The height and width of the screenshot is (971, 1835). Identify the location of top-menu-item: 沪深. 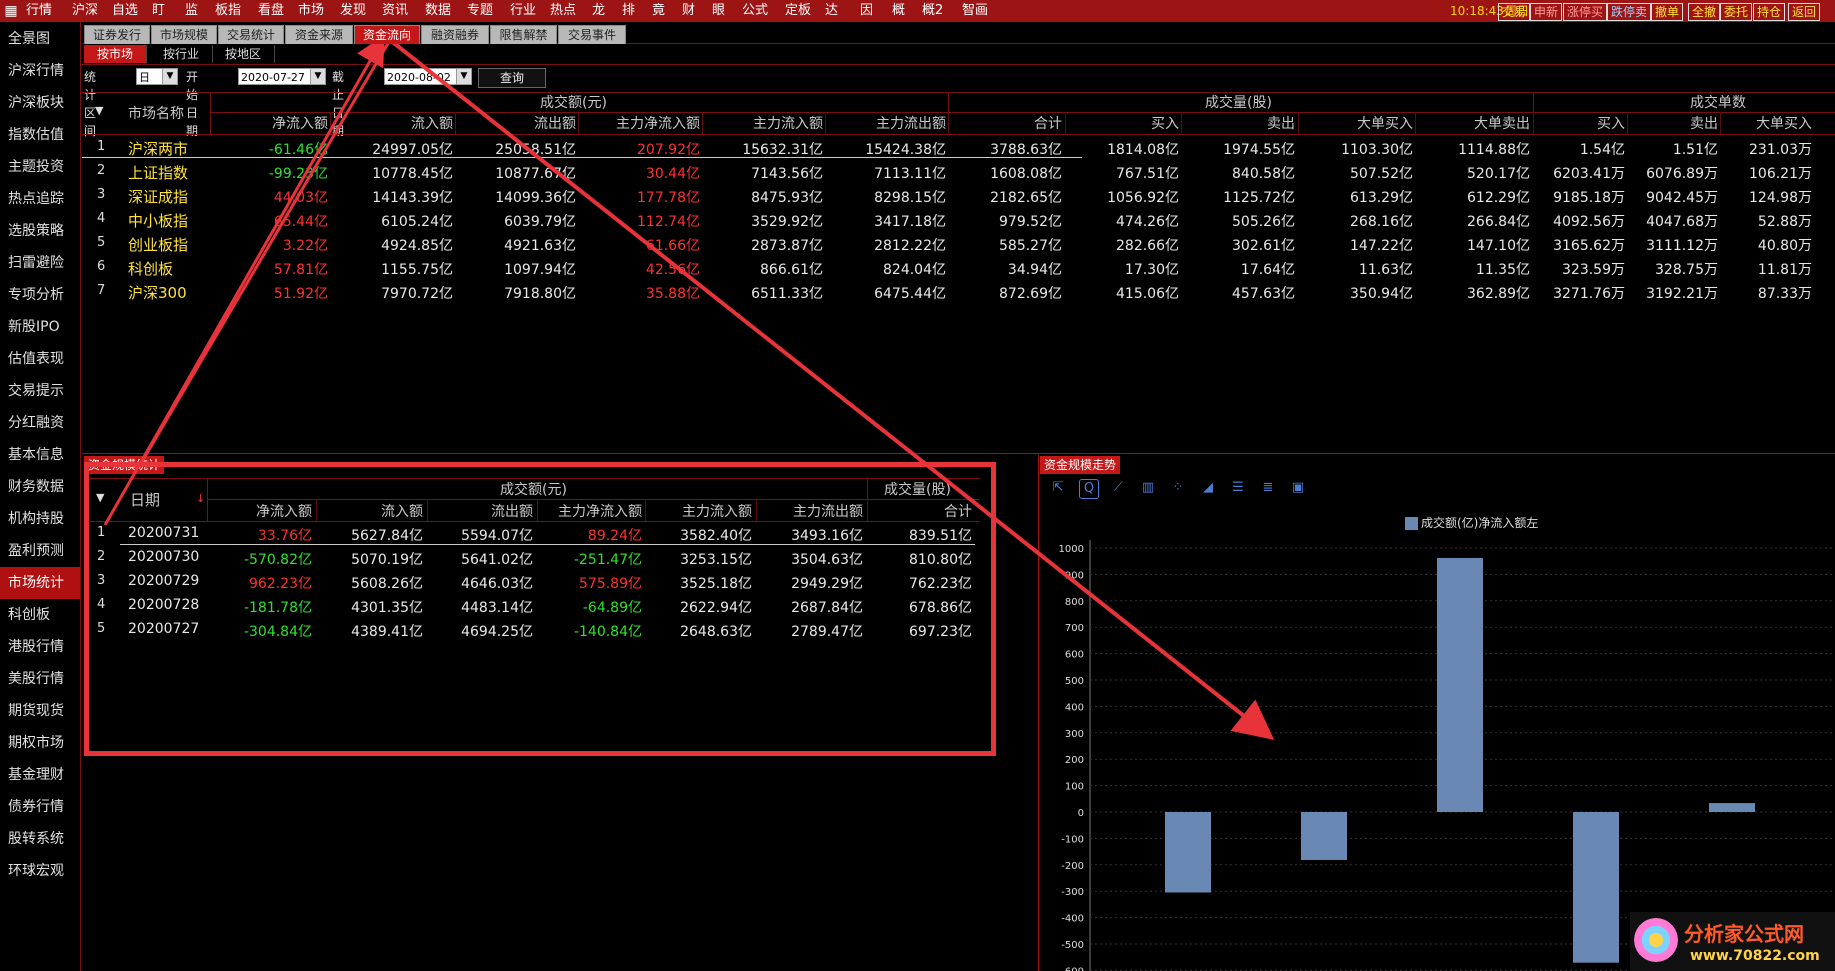
(85, 11).